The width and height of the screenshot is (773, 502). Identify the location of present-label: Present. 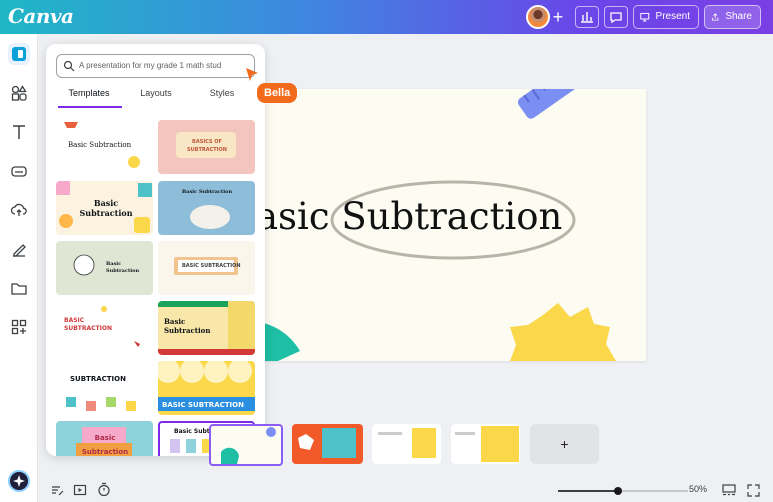
(672, 16).